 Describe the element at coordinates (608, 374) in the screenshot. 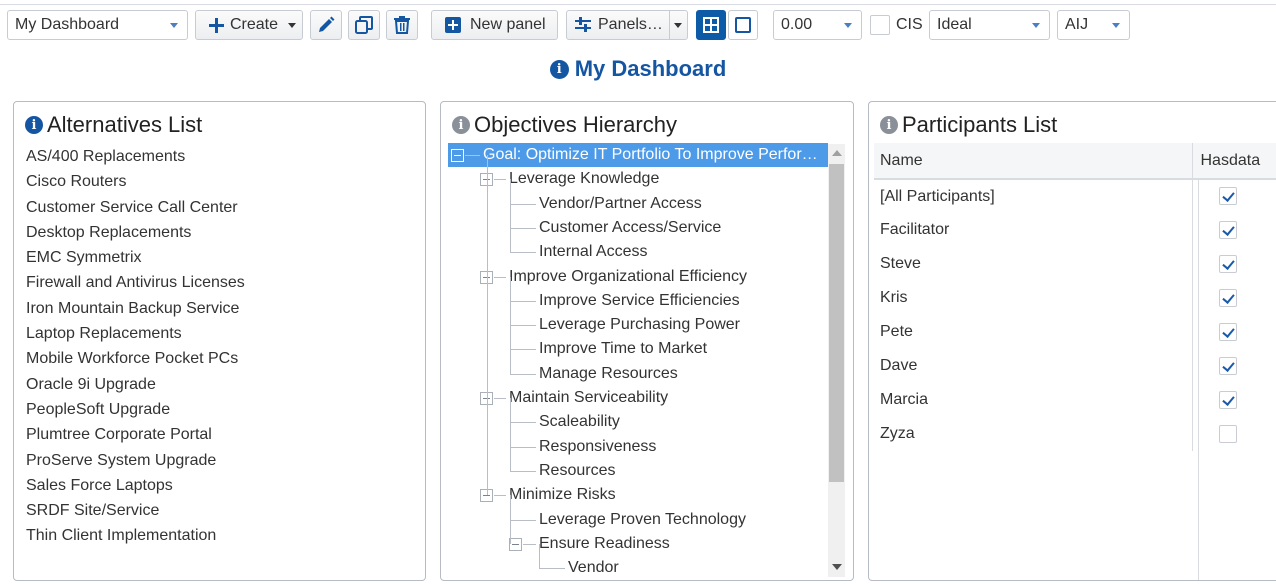

I see `tree-node: Manage Resources` at that location.